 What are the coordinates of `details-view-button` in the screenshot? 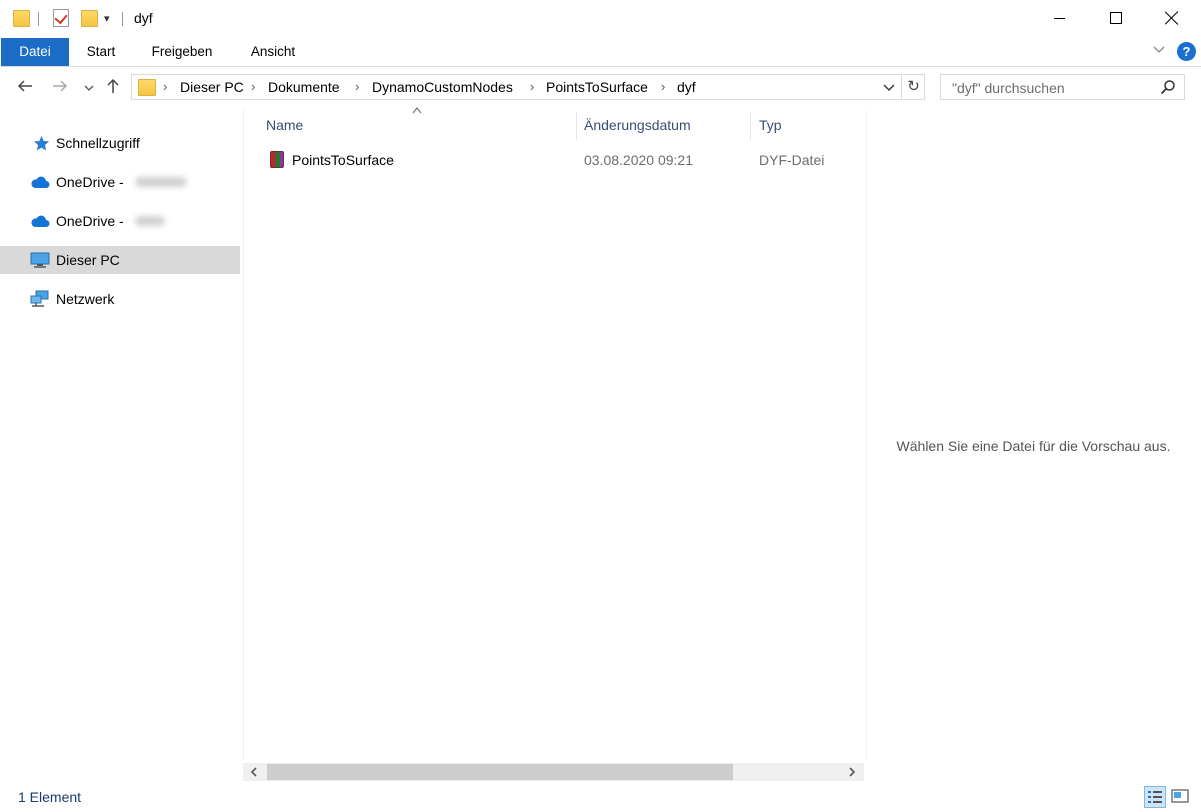 It's located at (1155, 797).